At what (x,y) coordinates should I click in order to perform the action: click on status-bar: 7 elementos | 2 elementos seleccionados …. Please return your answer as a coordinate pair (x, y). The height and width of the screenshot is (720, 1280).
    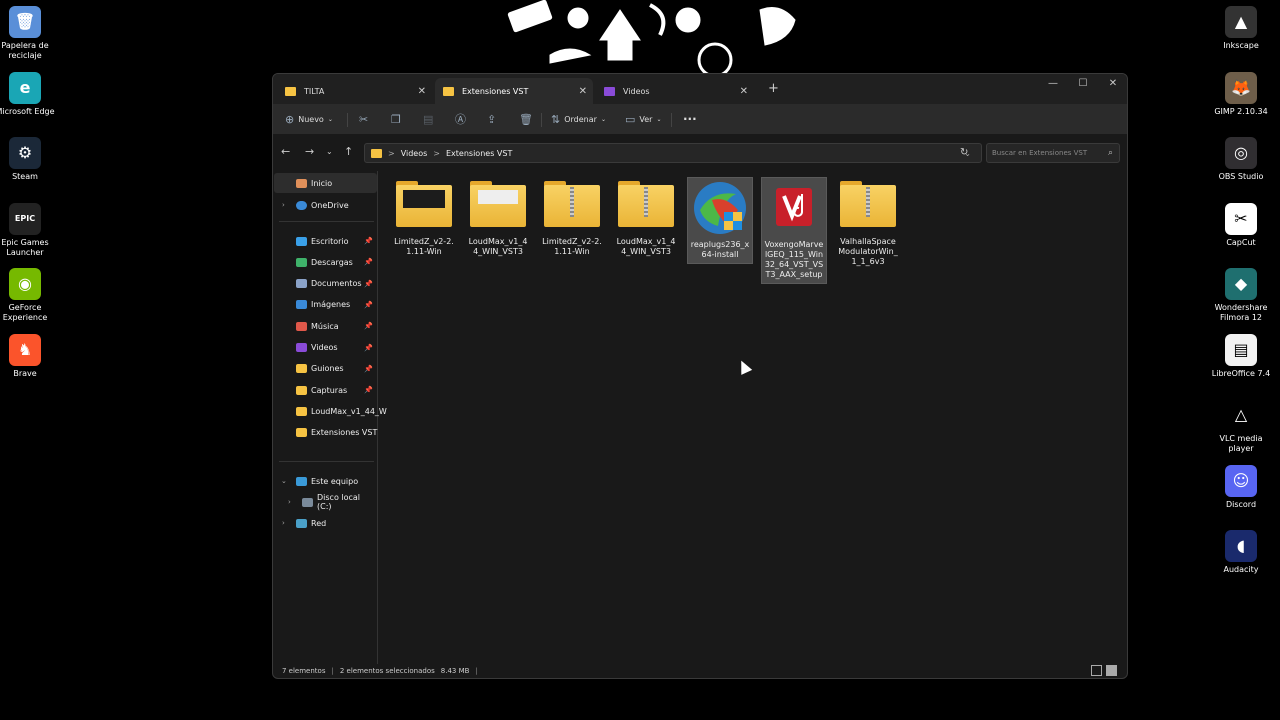
    Looking at the image, I should click on (700, 671).